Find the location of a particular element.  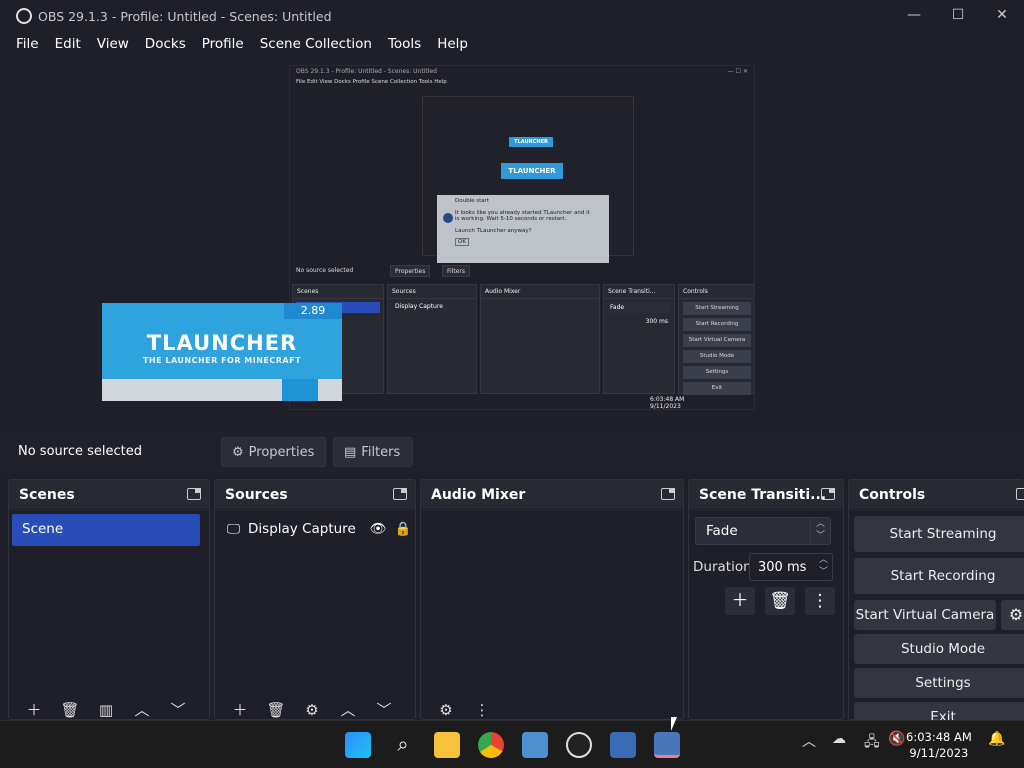

mouse-cursor-icon is located at coordinates (674, 724).